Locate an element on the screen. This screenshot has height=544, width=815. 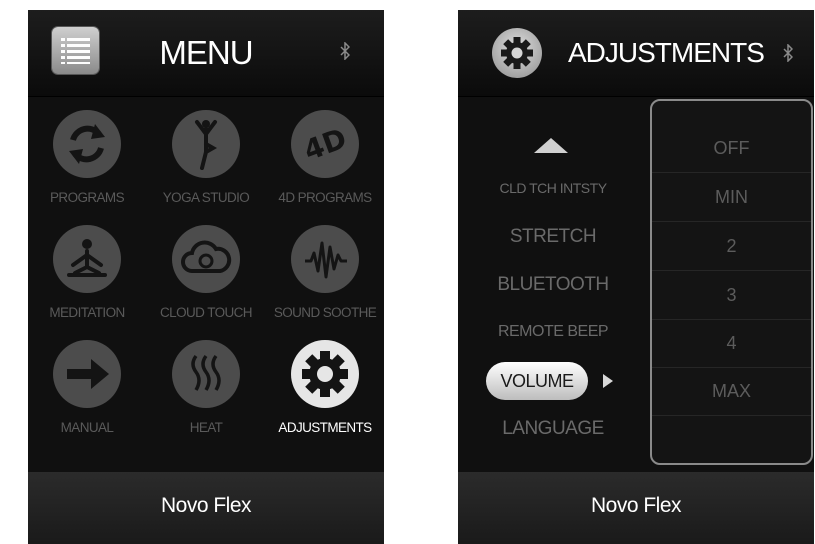
cloud-icon is located at coordinates (206, 259).